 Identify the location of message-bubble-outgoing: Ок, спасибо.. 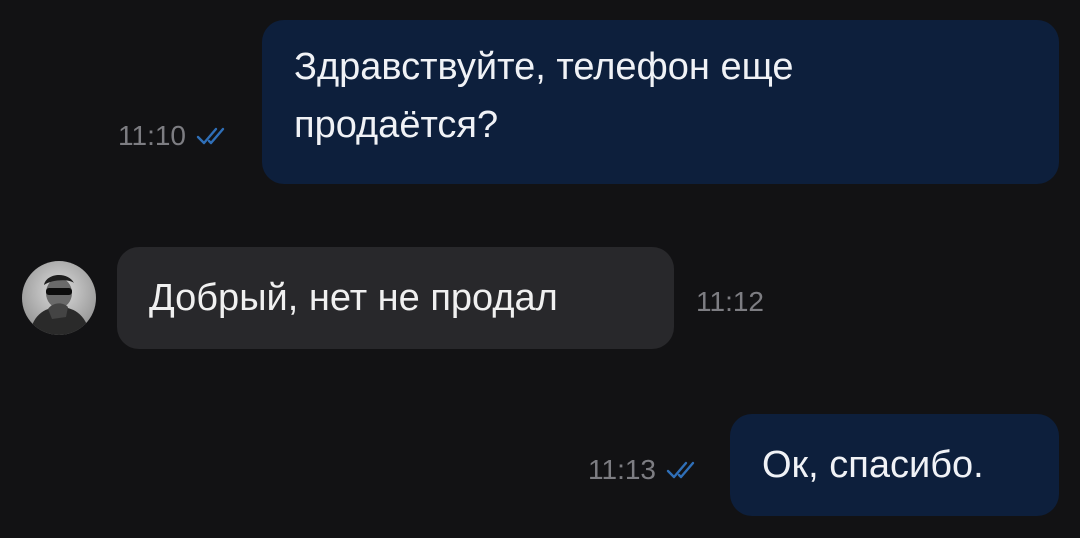
(894, 465).